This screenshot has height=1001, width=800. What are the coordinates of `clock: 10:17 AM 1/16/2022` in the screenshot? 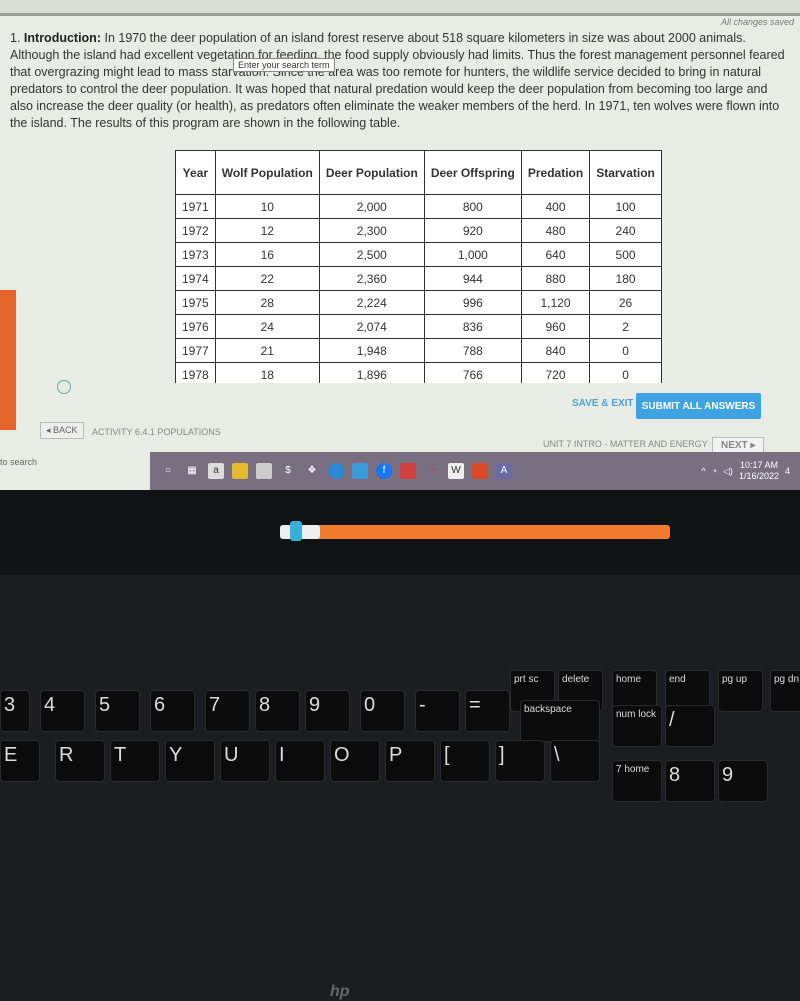 It's located at (759, 471).